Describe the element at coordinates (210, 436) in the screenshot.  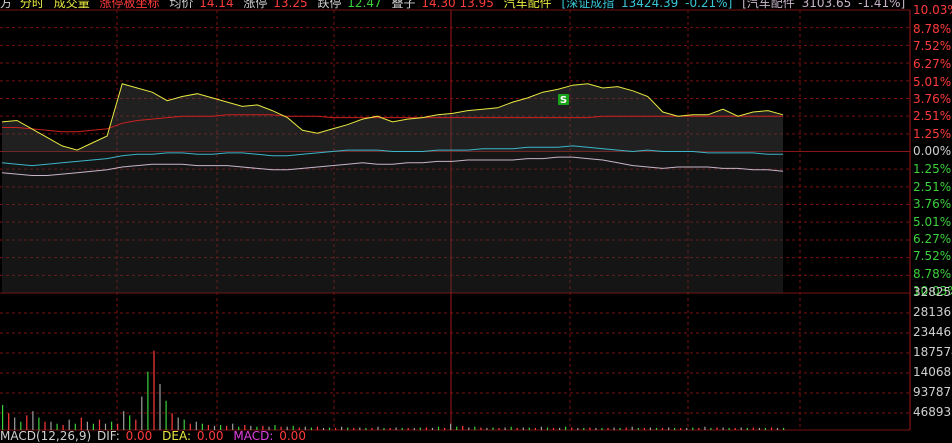
I see `dea-value: 0.00` at that location.